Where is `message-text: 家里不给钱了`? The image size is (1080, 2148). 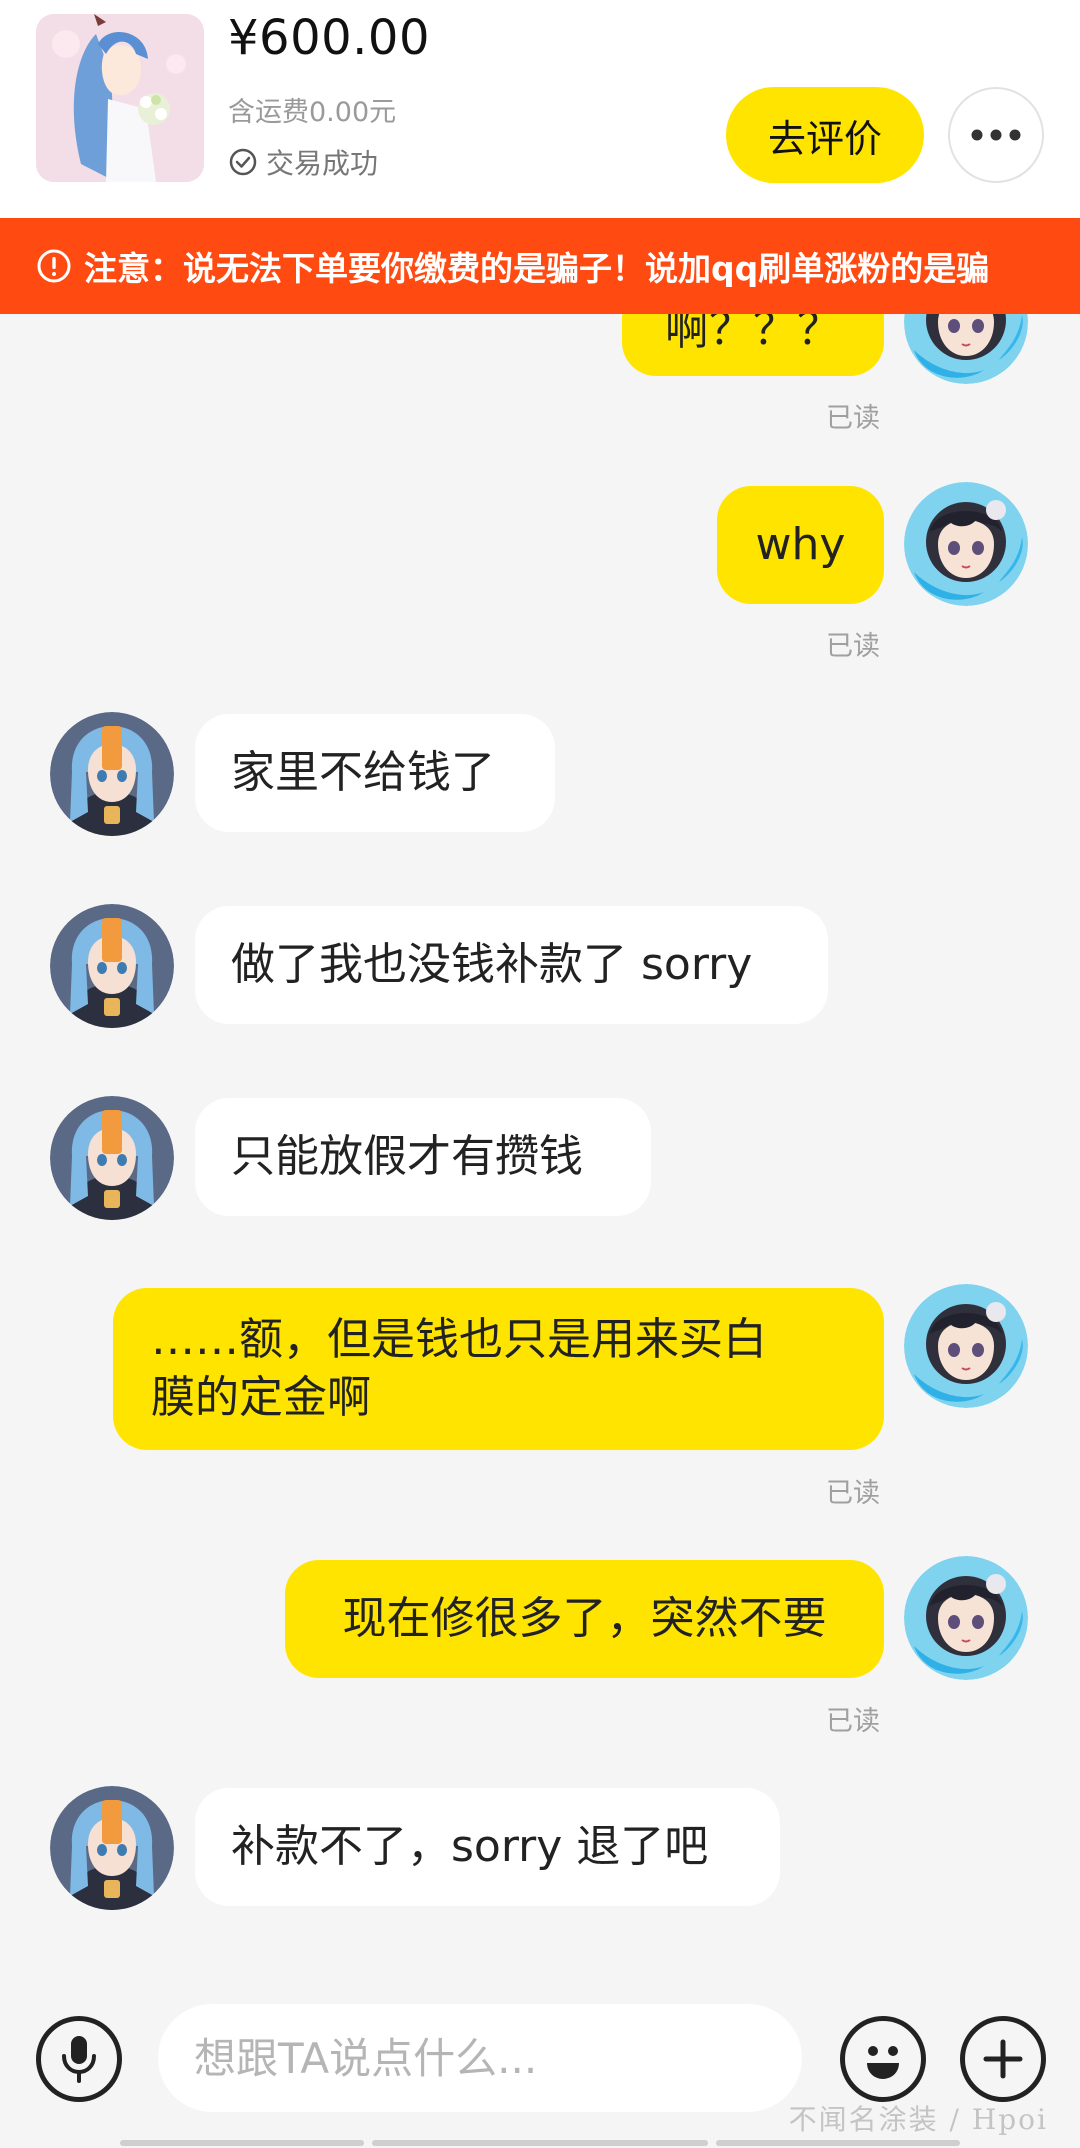 message-text: 家里不给钱了 is located at coordinates (363, 772).